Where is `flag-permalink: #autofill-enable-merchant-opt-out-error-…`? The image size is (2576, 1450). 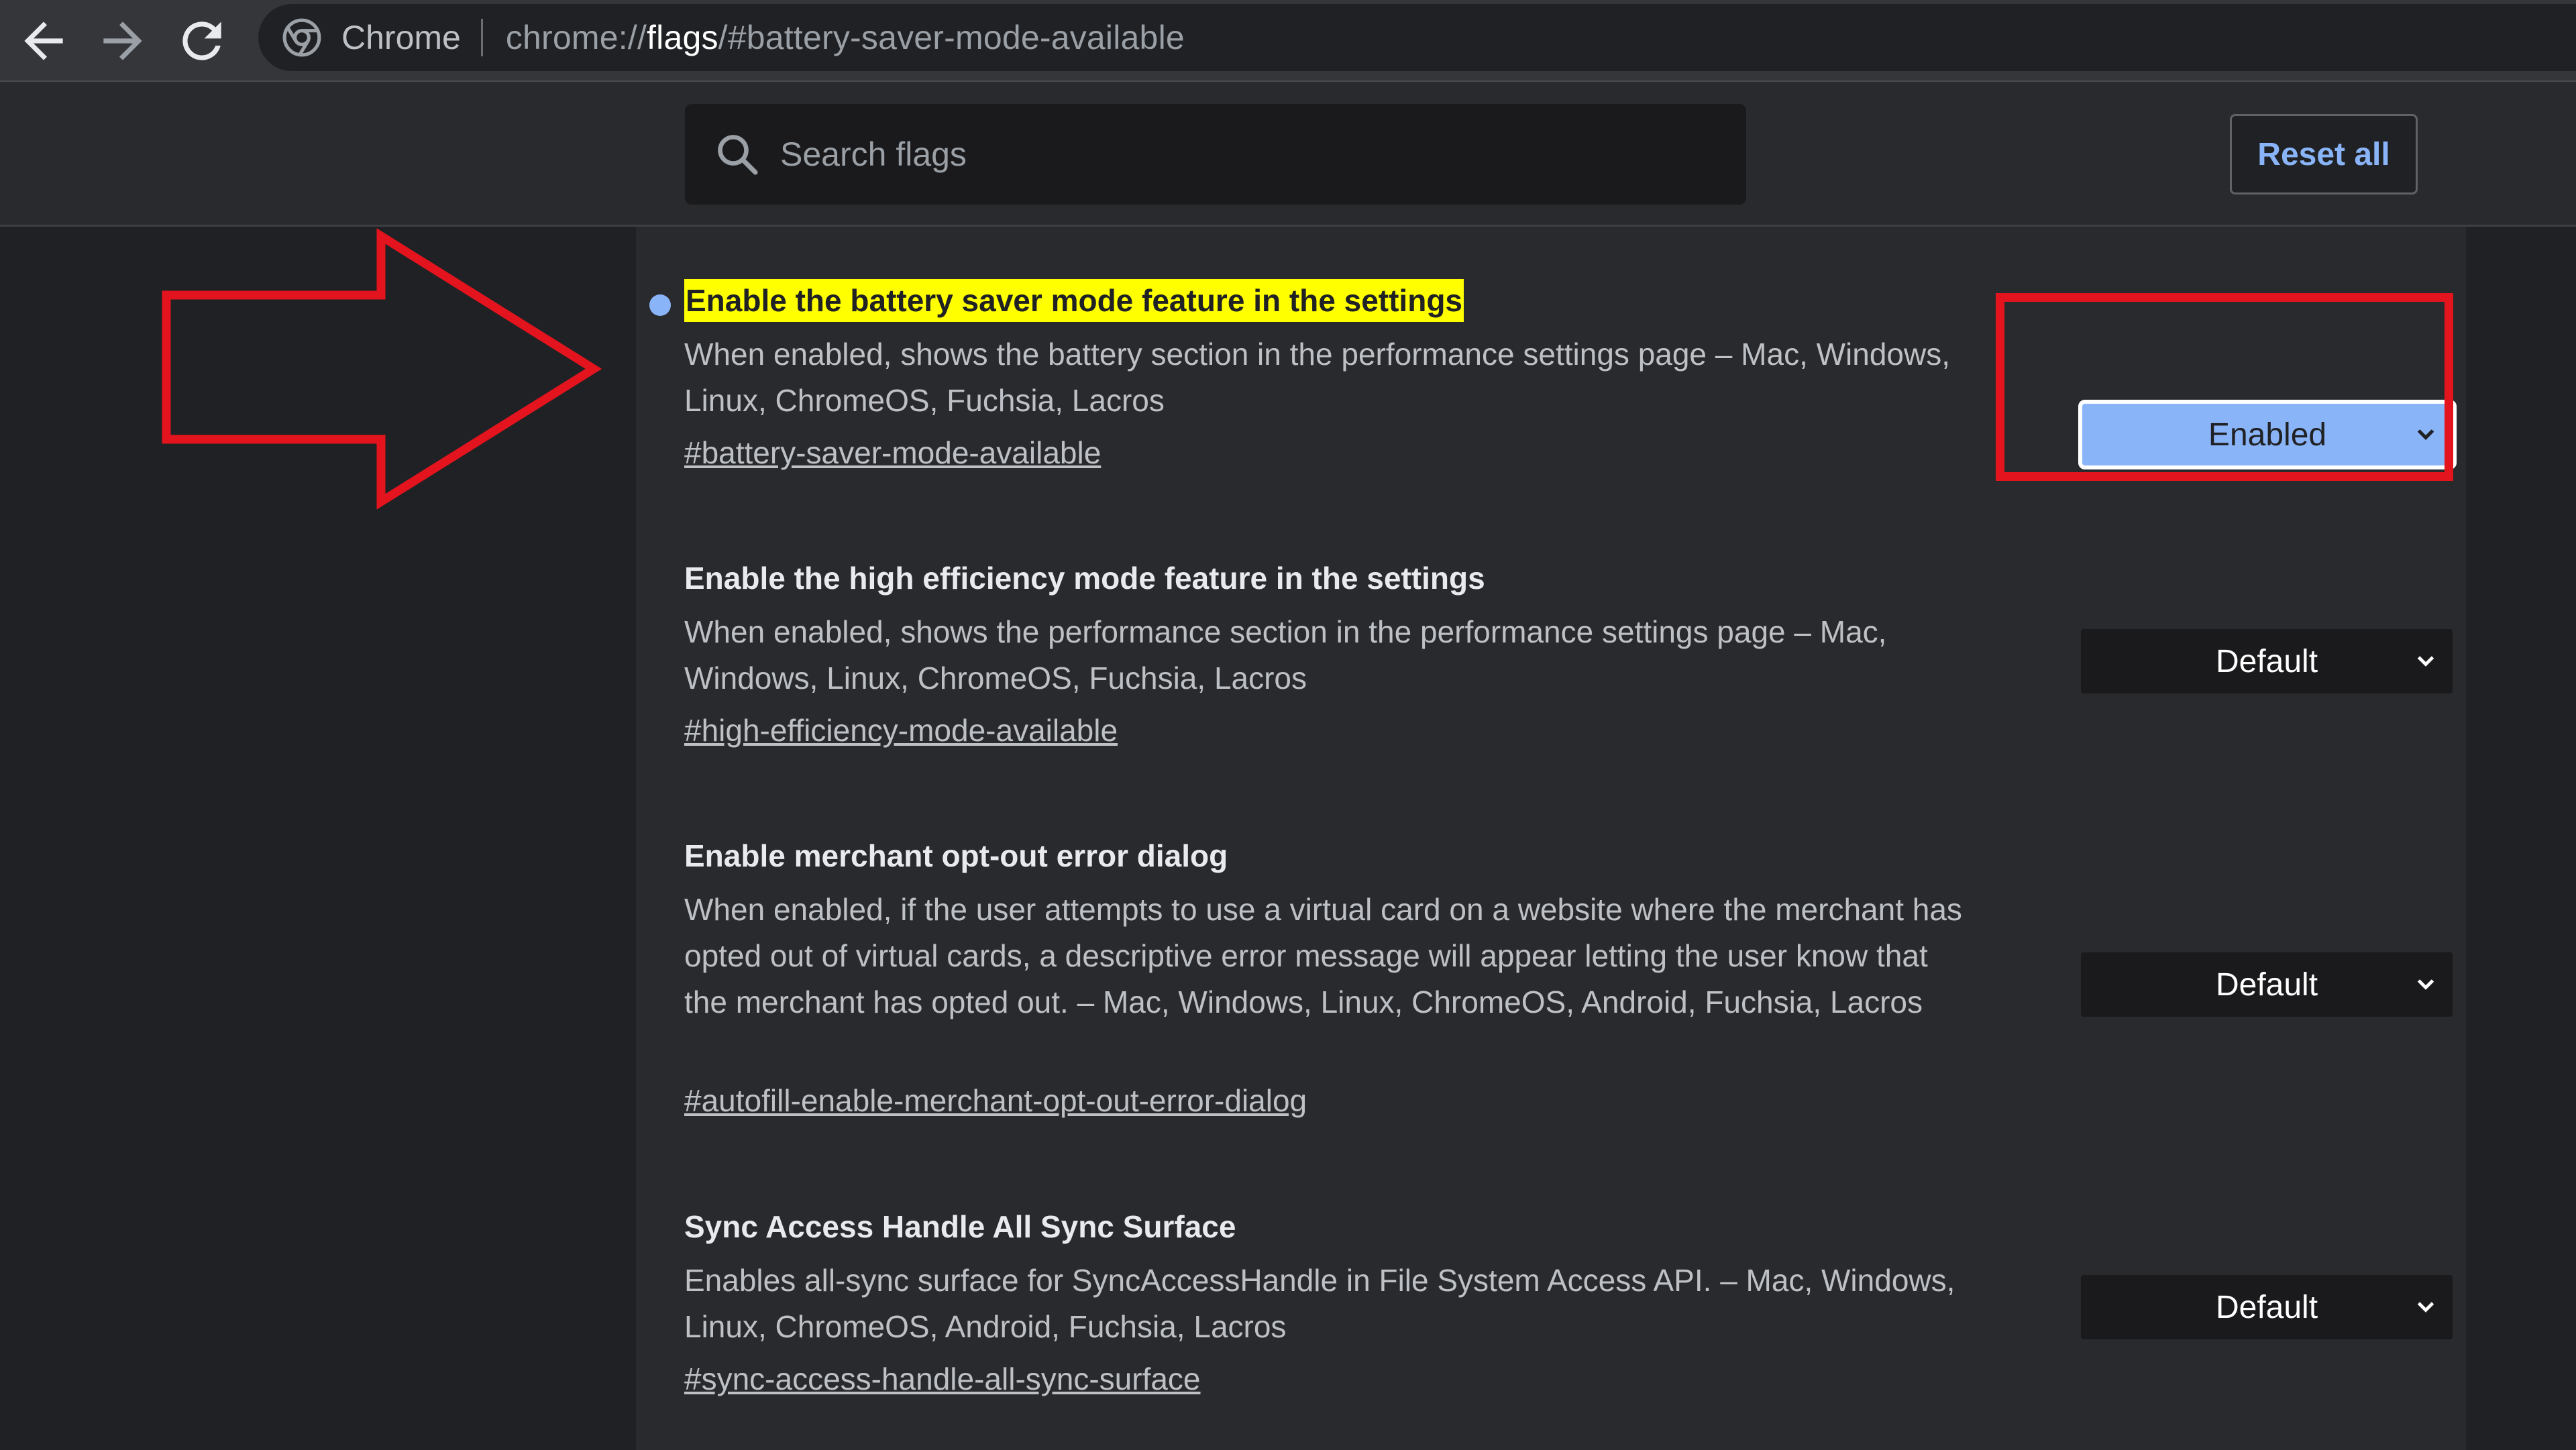
flag-permalink: #autofill-enable-merchant-opt-out-error-… is located at coordinates (995, 1100).